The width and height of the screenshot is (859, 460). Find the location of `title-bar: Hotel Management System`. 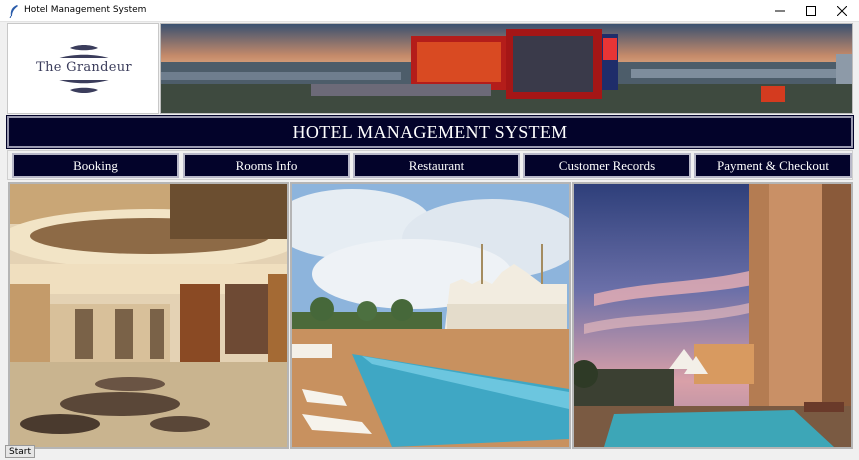

title-bar: Hotel Management System is located at coordinates (429, 11).